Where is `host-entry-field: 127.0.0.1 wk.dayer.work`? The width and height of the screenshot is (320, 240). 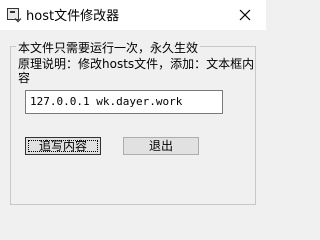 host-entry-field: 127.0.0.1 wk.dayer.work is located at coordinates (124, 102).